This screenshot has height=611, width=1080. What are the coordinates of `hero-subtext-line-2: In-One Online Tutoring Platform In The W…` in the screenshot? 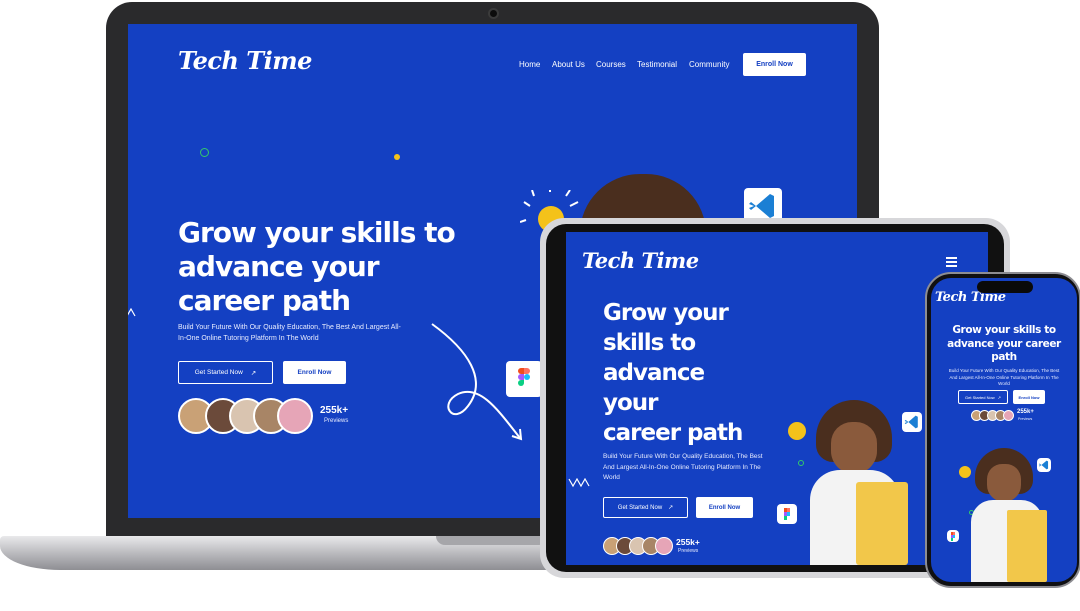 It's located at (248, 338).